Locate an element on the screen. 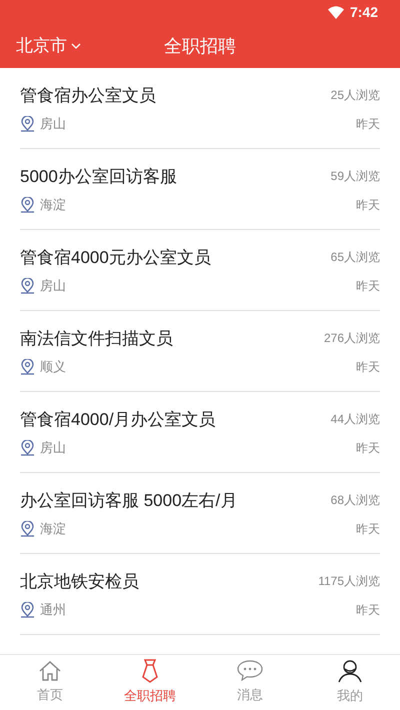 The width and height of the screenshot is (400, 710). home-icon is located at coordinates (50, 671).